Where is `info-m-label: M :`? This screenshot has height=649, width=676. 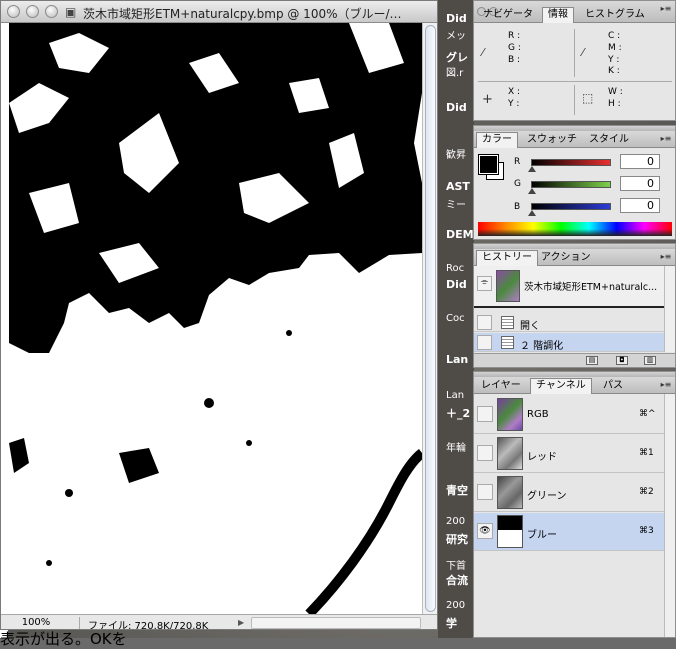
info-m-label: M : is located at coordinates (615, 48).